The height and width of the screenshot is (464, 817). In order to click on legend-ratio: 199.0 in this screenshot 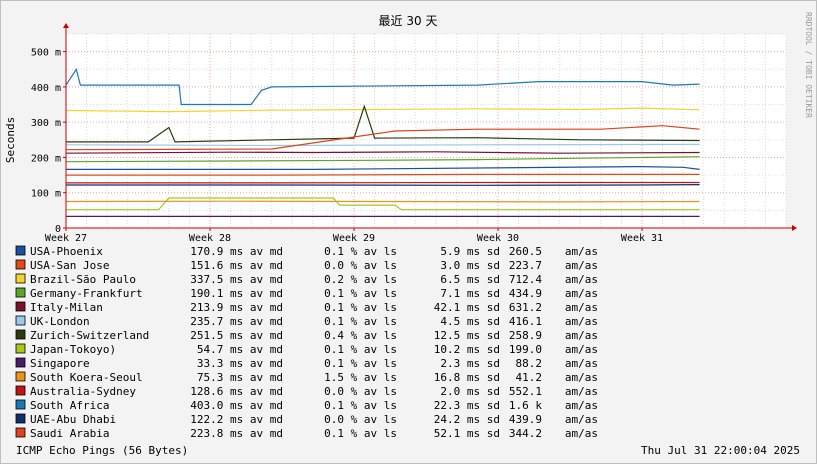, I will do `click(525, 349)`.